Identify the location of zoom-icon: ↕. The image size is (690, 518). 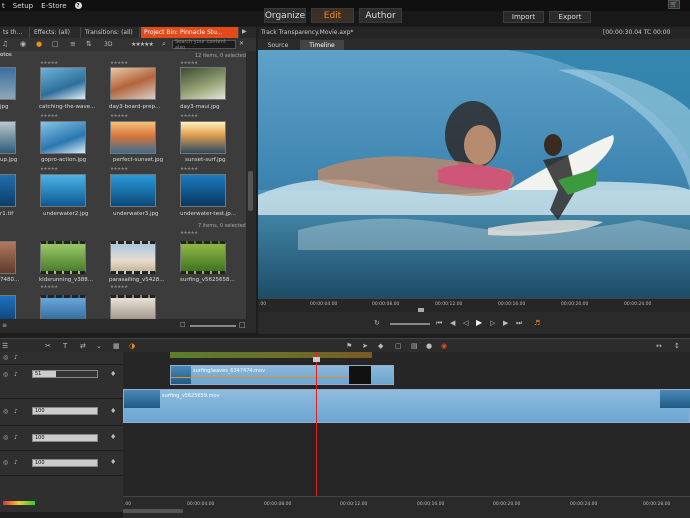
(677, 346).